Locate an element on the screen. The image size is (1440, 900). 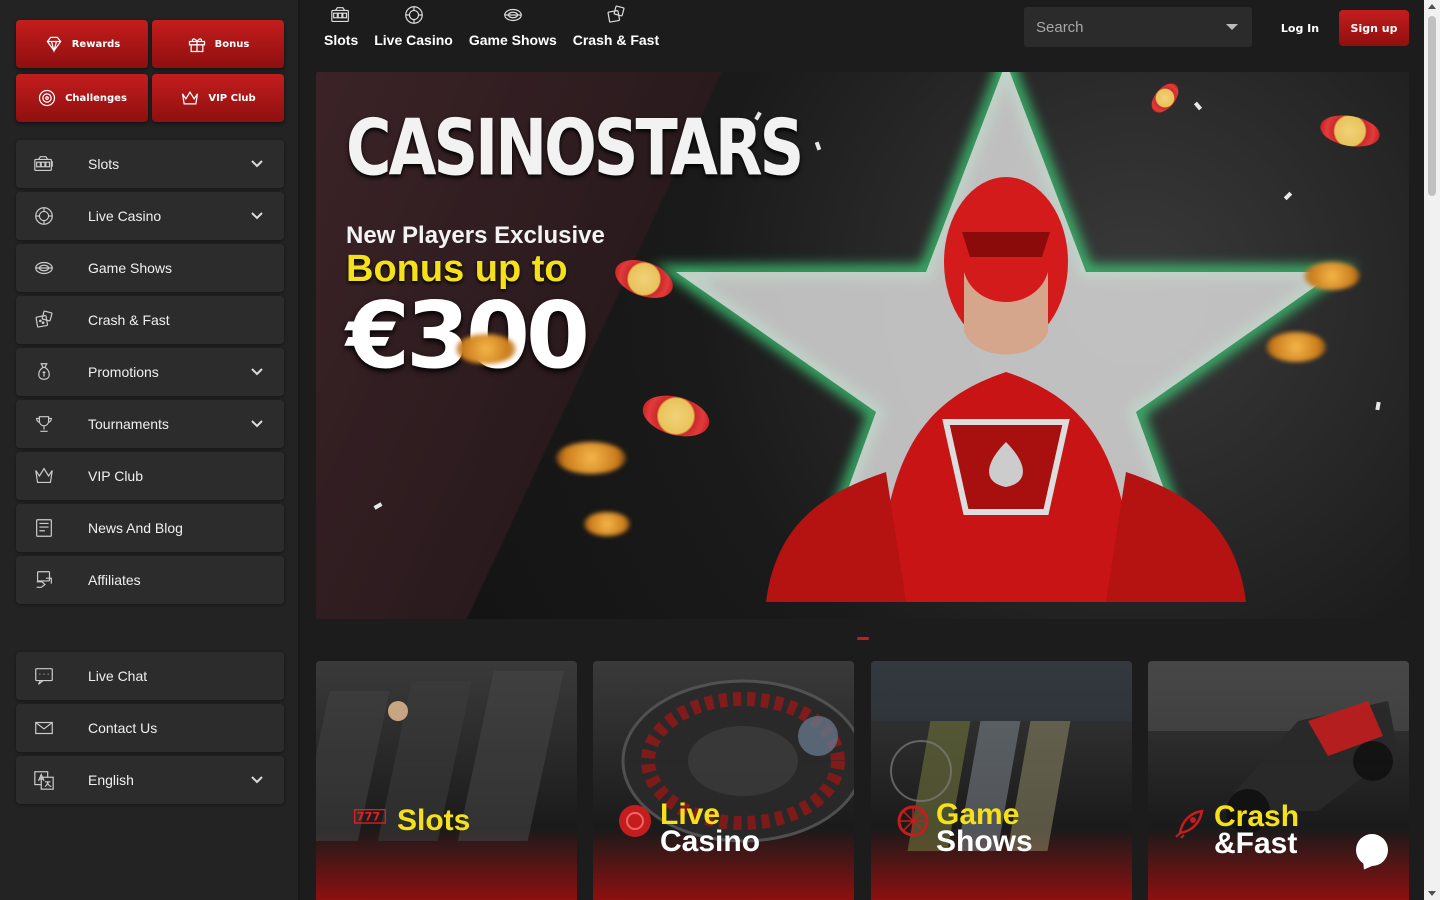
sidebar-item-game-shows: Game Shows is located at coordinates (150, 268).